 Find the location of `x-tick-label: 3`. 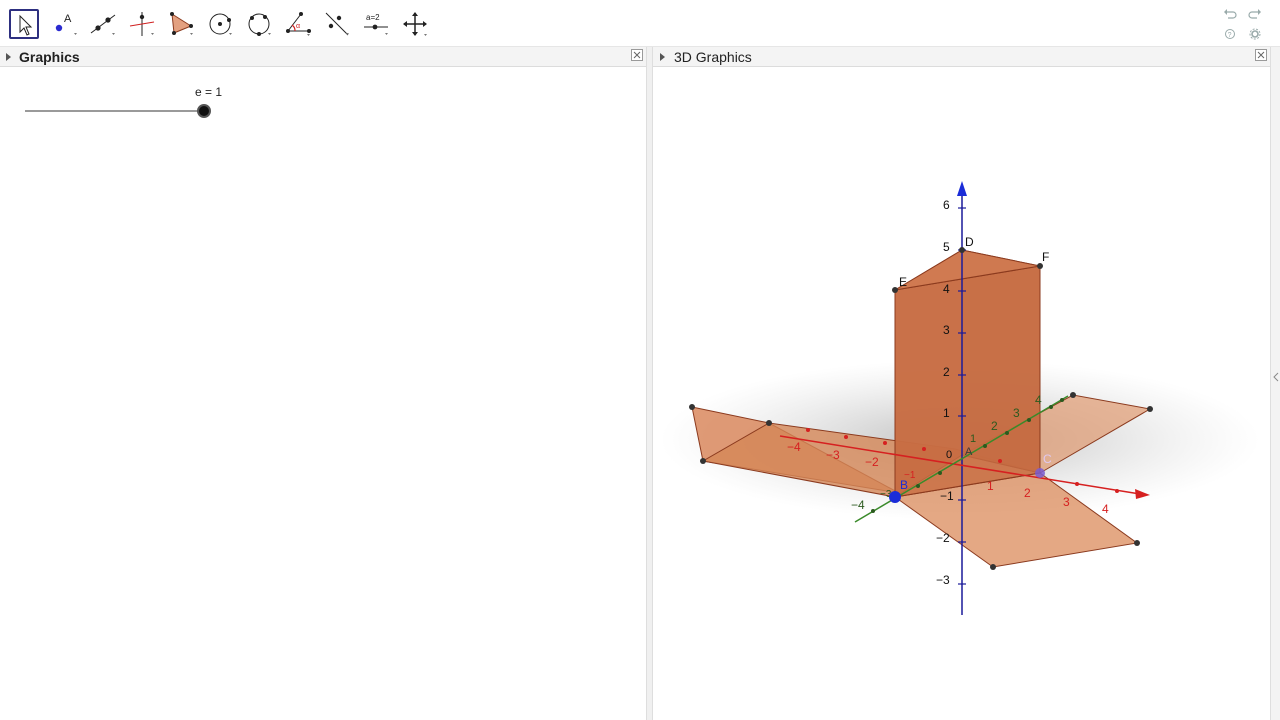

x-tick-label: 3 is located at coordinates (1066, 502).